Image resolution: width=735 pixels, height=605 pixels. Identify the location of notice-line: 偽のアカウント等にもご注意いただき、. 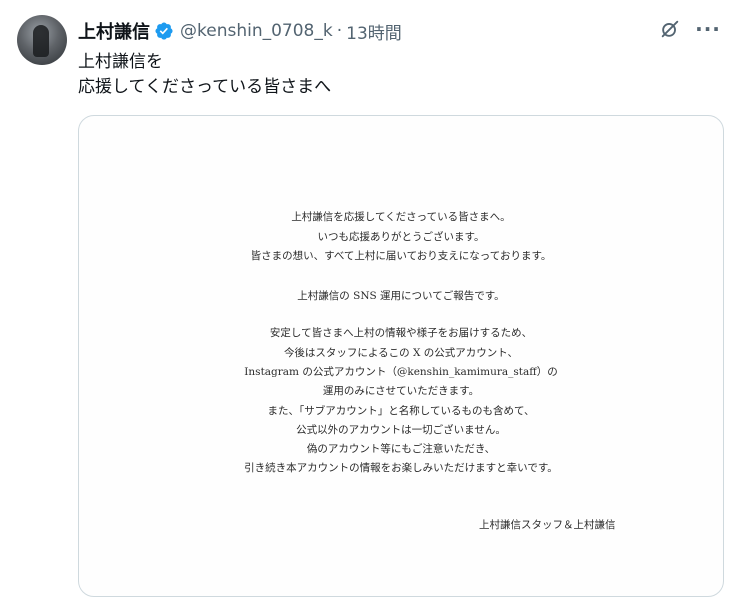
(401, 449).